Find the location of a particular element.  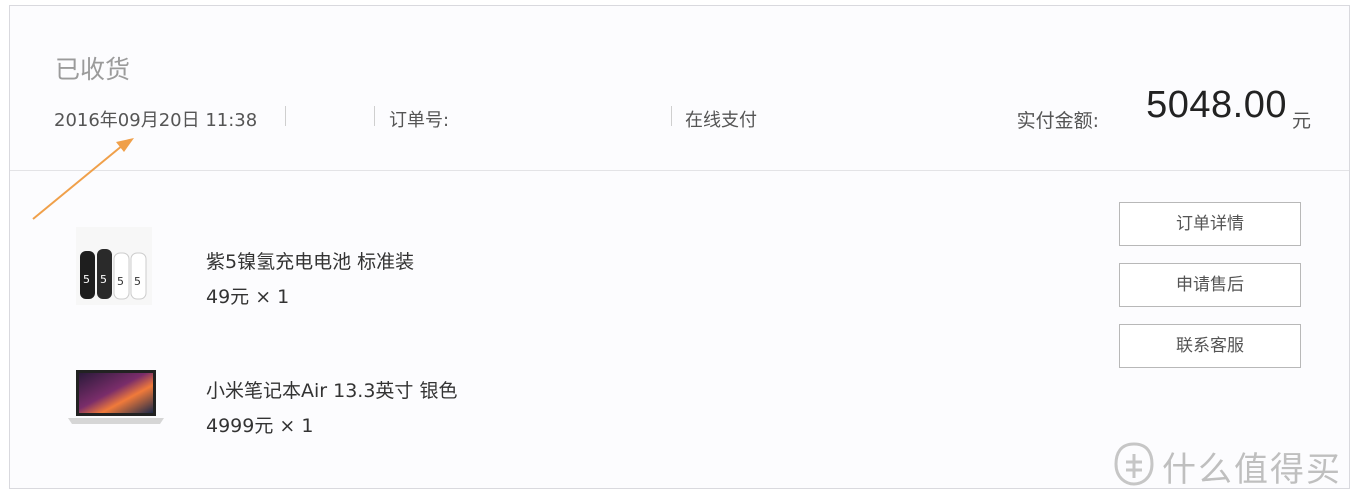

watermark-logo-icon is located at coordinates (1134, 464).